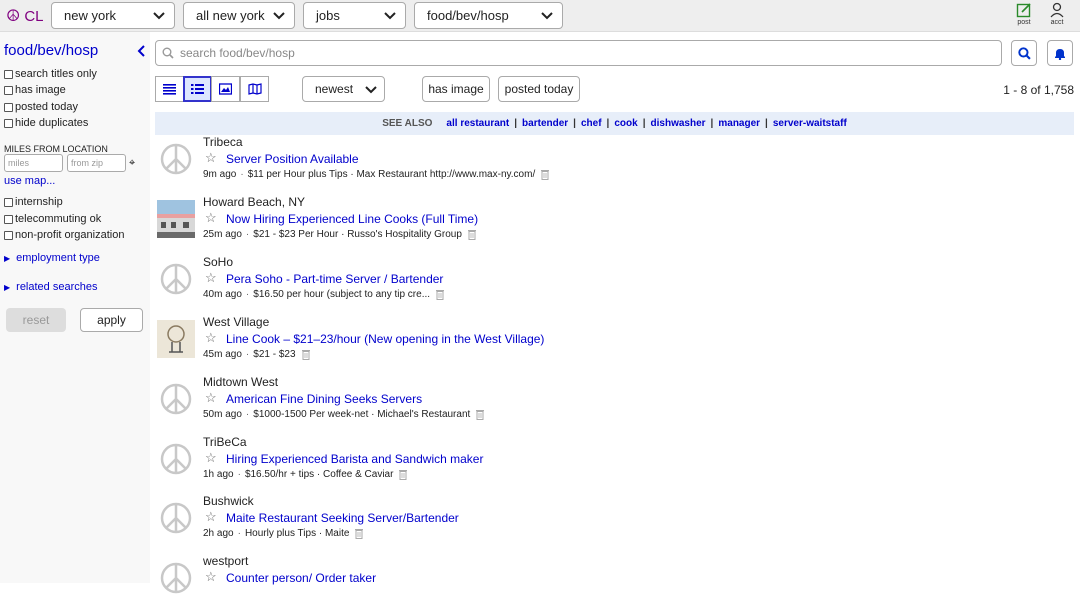 This screenshot has width=1080, height=614. Describe the element at coordinates (456, 89) in the screenshot. I see `has-image-toggle: has image` at that location.